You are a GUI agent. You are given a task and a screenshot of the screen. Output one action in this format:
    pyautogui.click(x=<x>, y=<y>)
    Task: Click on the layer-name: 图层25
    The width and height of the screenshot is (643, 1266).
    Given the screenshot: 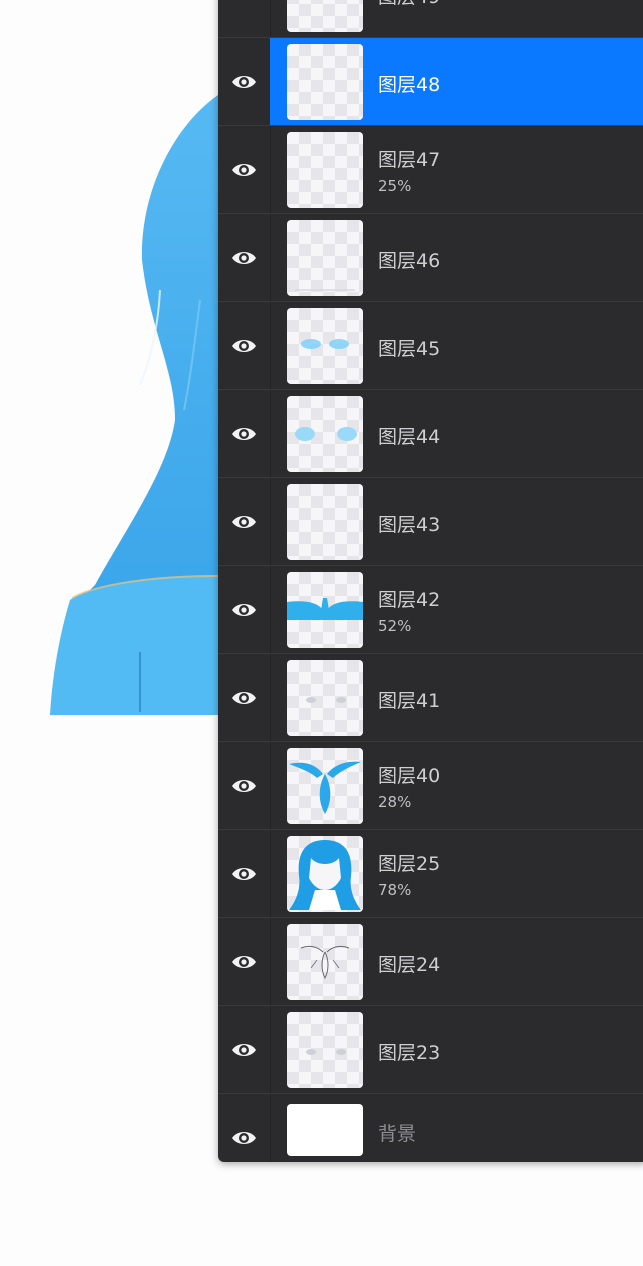 What is the action you would take?
    pyautogui.click(x=409, y=864)
    